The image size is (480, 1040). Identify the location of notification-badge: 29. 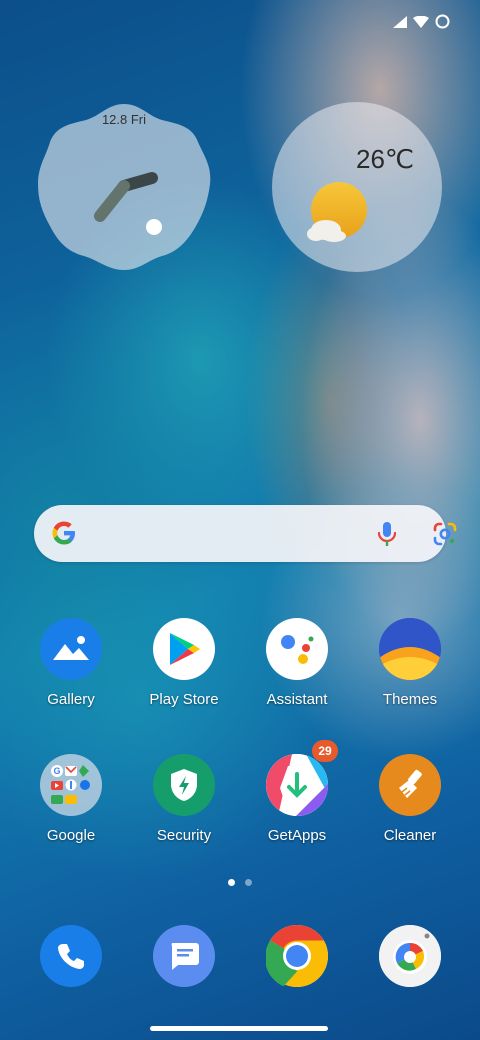
(325, 751).